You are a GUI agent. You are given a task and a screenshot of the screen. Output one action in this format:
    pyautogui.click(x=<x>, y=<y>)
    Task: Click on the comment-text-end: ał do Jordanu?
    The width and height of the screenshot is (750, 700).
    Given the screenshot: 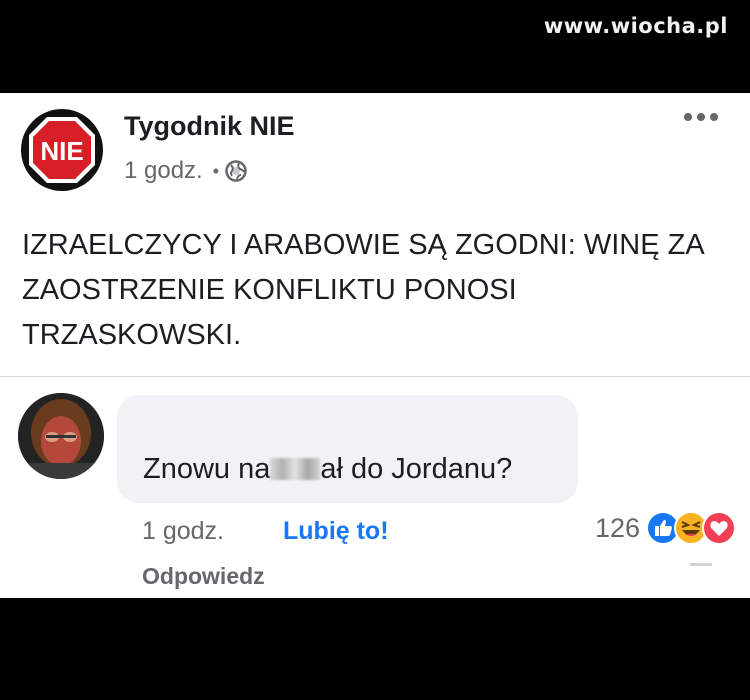 What is the action you would take?
    pyautogui.click(x=416, y=469)
    